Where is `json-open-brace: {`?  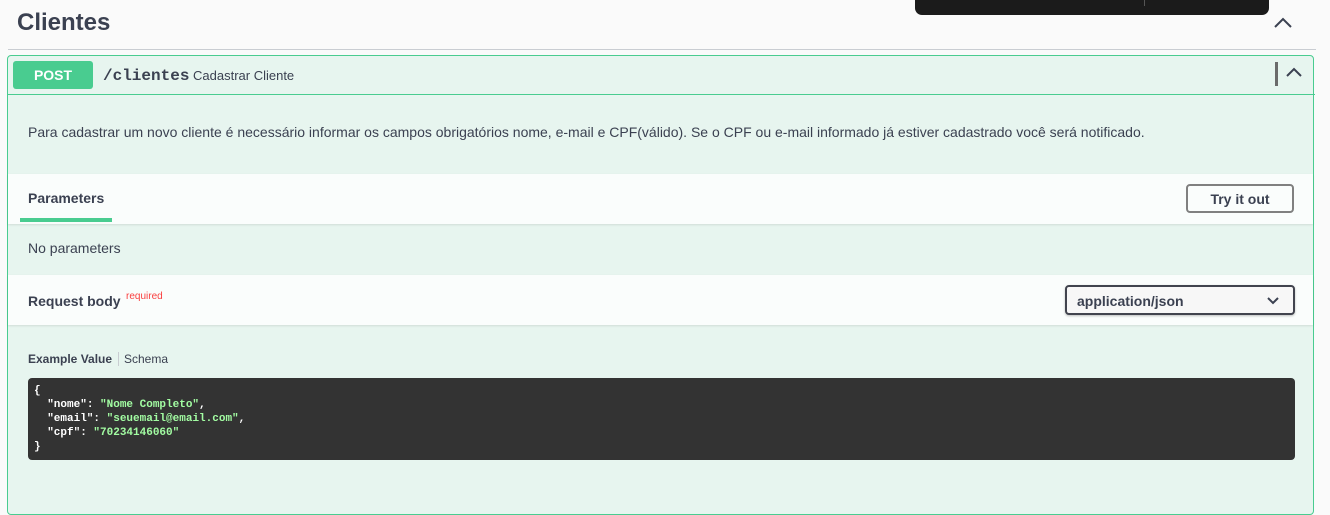
json-open-brace: { is located at coordinates (37, 391).